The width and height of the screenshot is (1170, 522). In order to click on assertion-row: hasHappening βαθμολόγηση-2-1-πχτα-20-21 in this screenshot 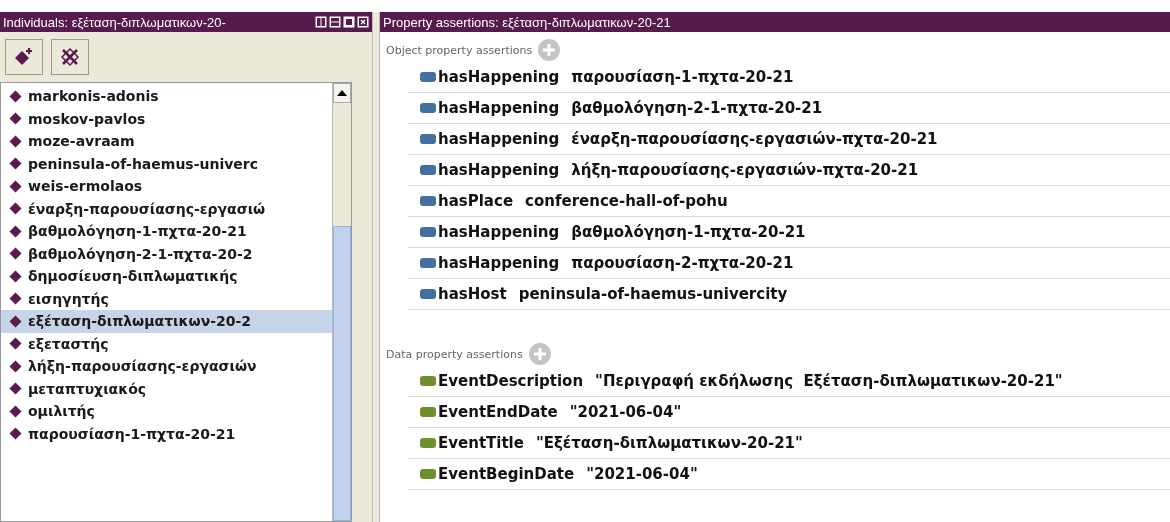, I will do `click(789, 108)`.